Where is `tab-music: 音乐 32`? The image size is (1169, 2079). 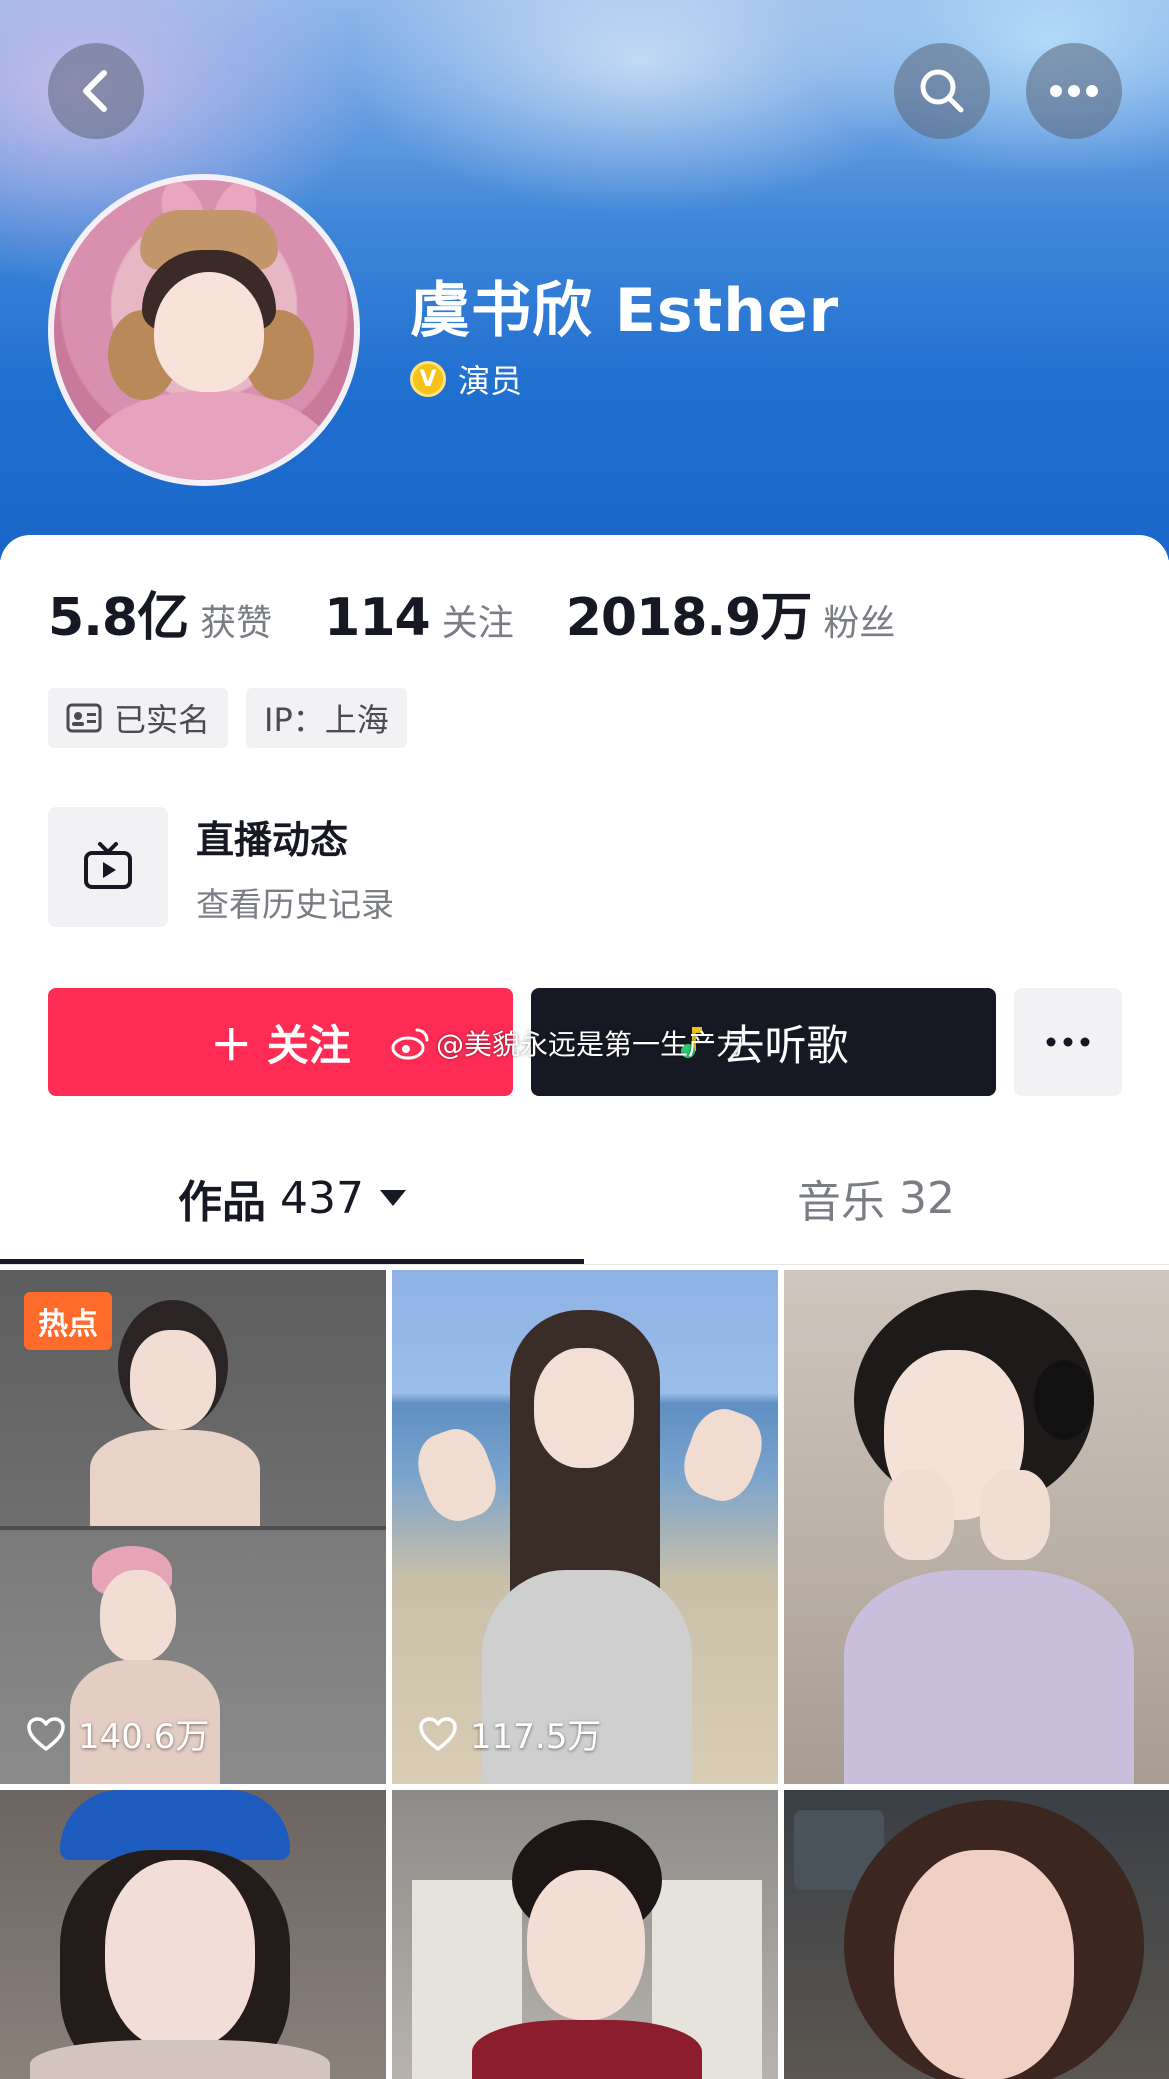
tab-music: 音乐 32 is located at coordinates (876, 1198).